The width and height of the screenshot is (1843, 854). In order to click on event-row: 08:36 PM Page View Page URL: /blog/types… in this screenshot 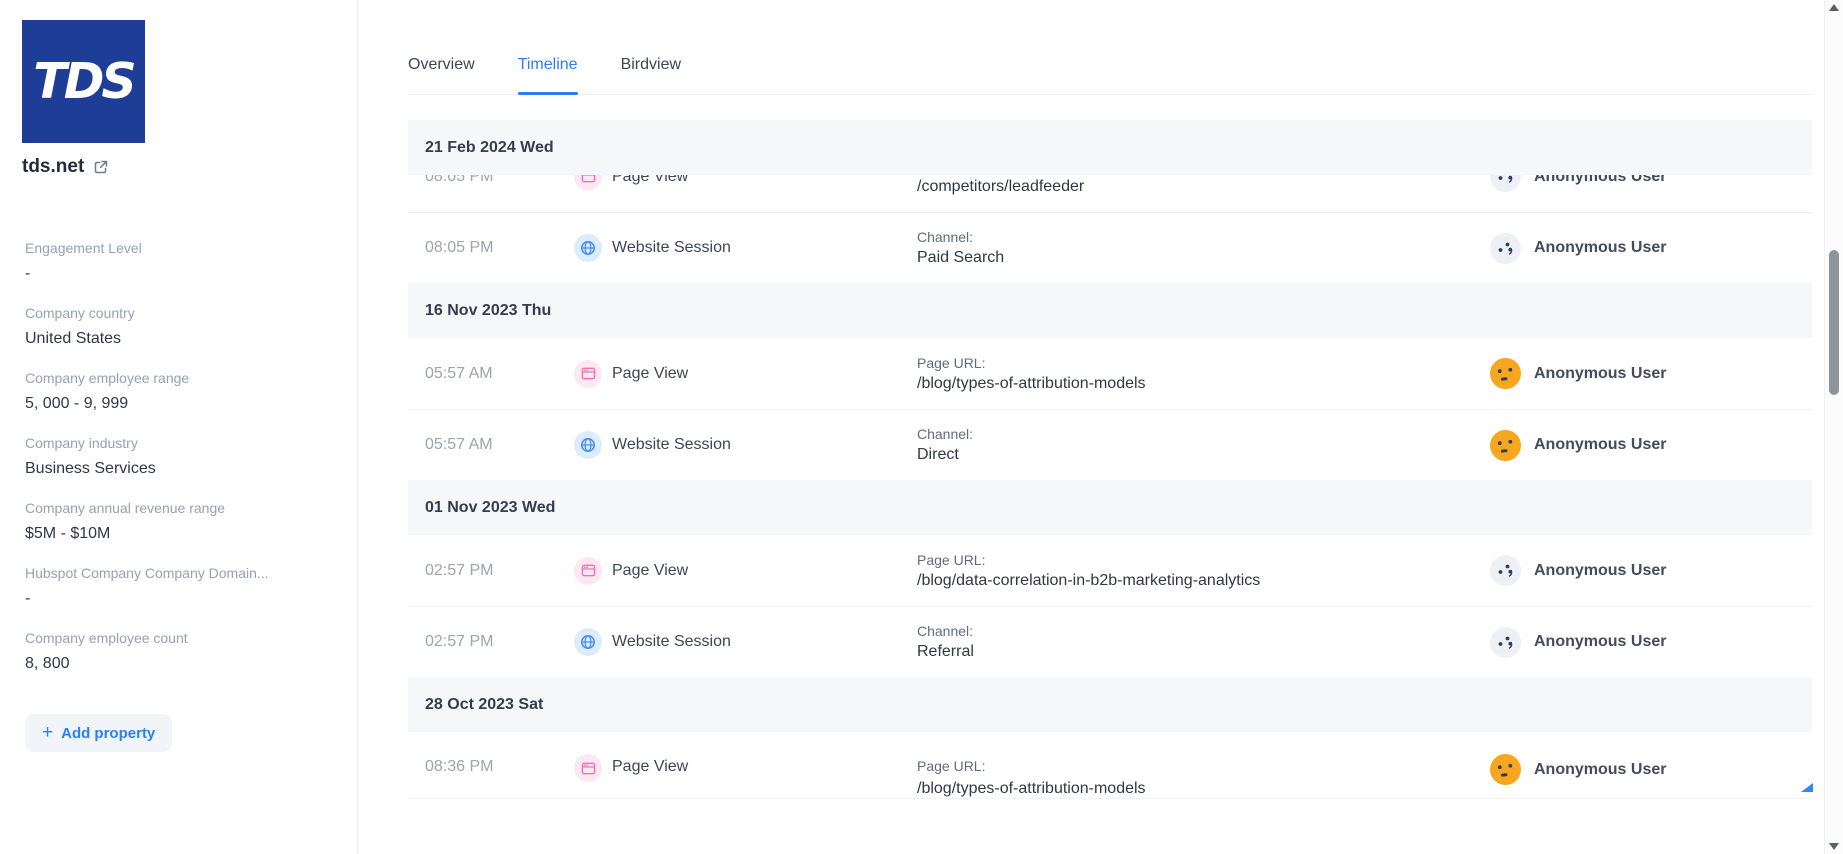, I will do `click(1110, 765)`.